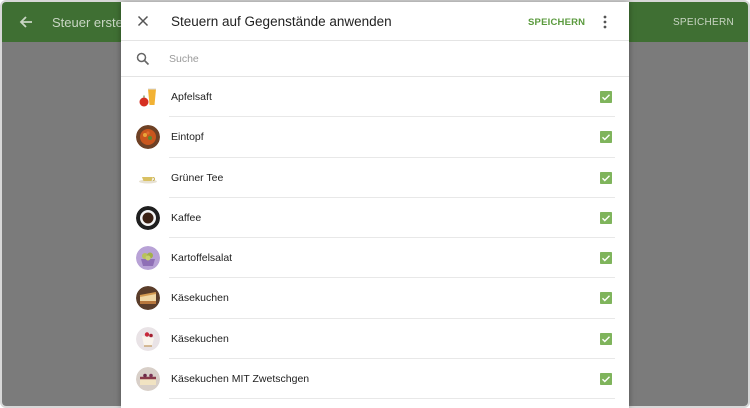 The width and height of the screenshot is (750, 408). I want to click on more-options-icon, so click(605, 22).